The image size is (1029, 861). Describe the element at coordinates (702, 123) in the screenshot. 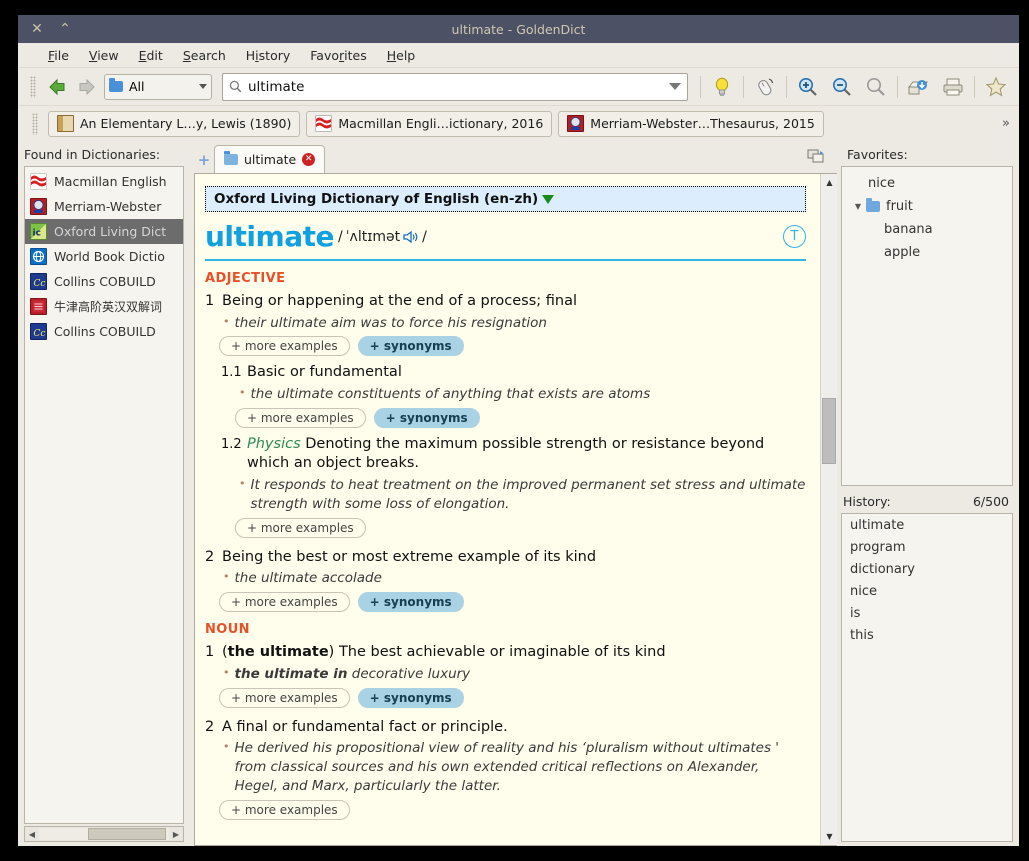

I see `dictbar-label: Merriam-Webster…Thesaurus, 2015` at that location.